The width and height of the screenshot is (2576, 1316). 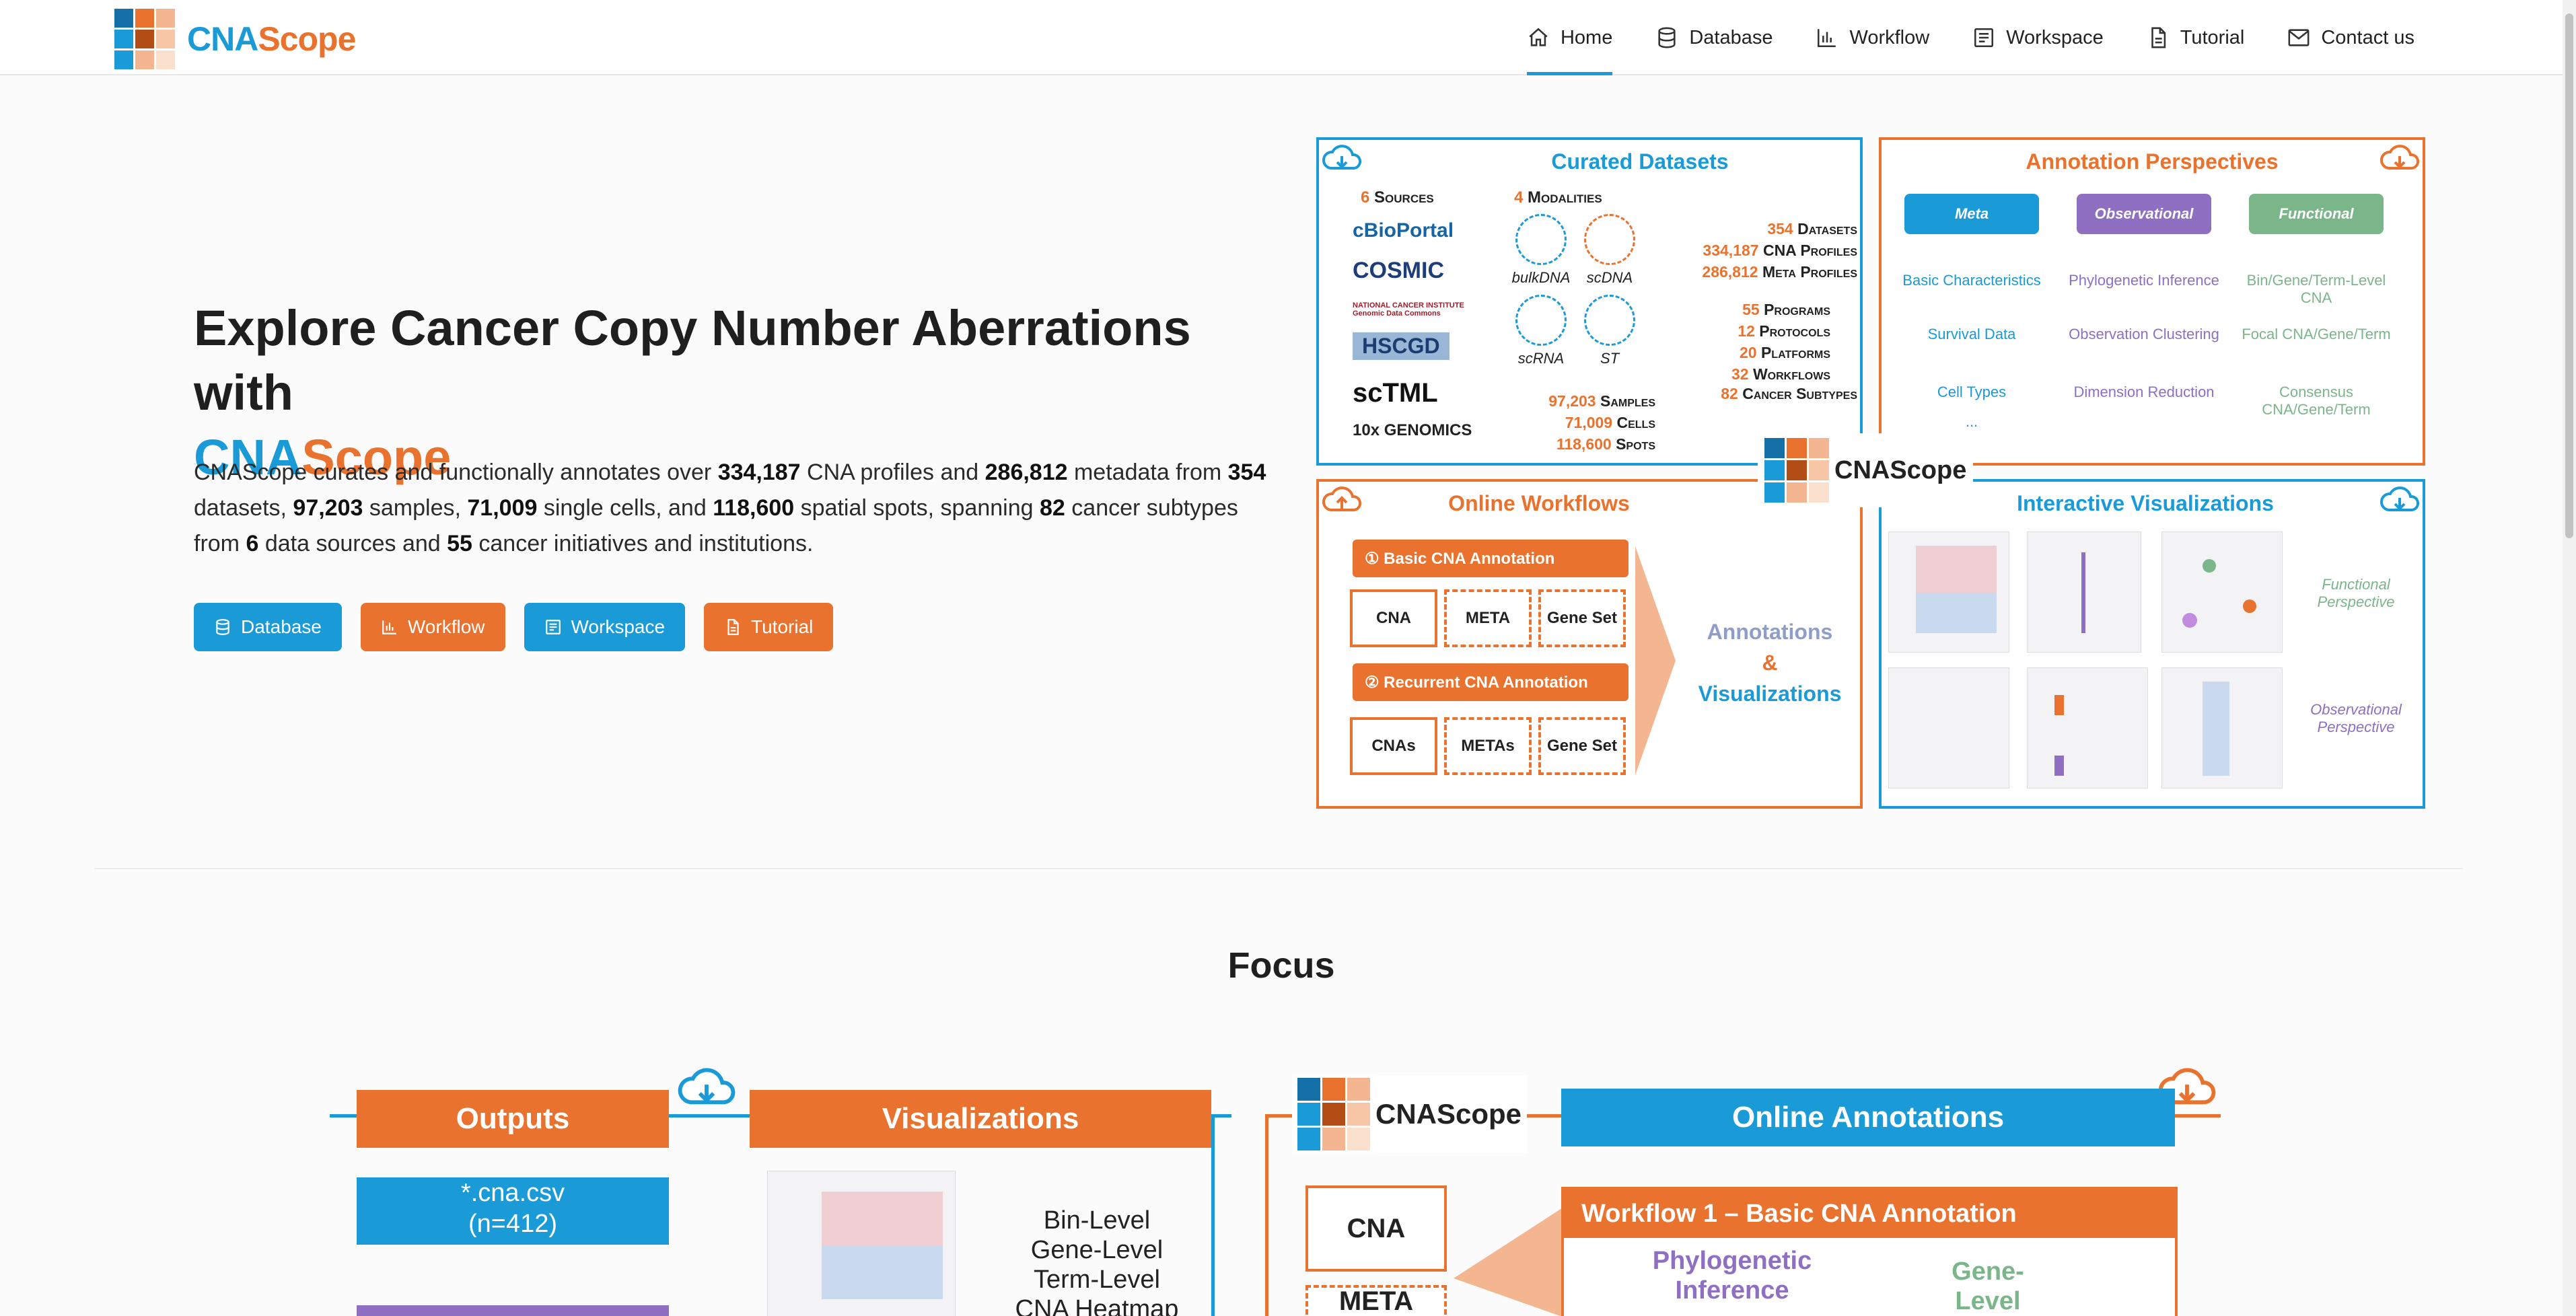 I want to click on scrollbar-thumb, so click(x=2569, y=276).